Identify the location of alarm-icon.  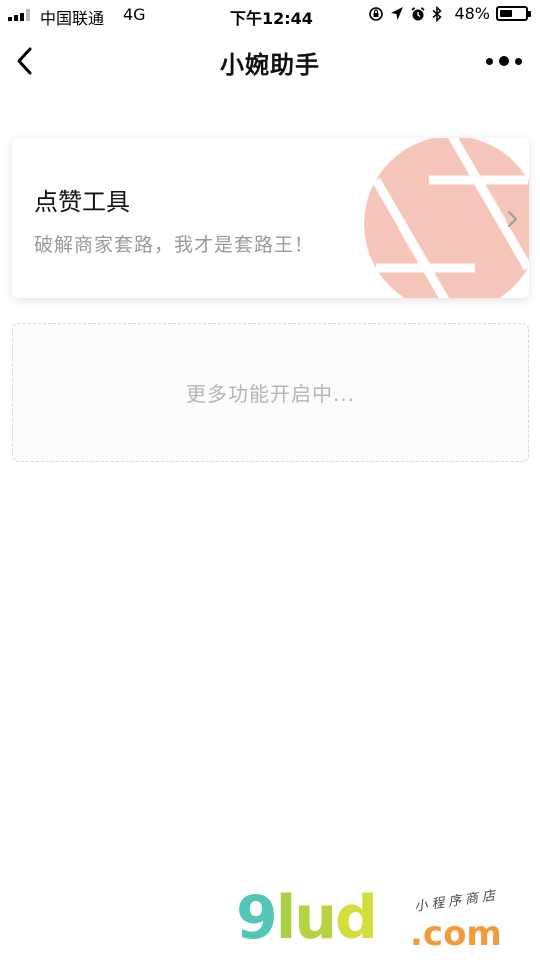
(418, 13).